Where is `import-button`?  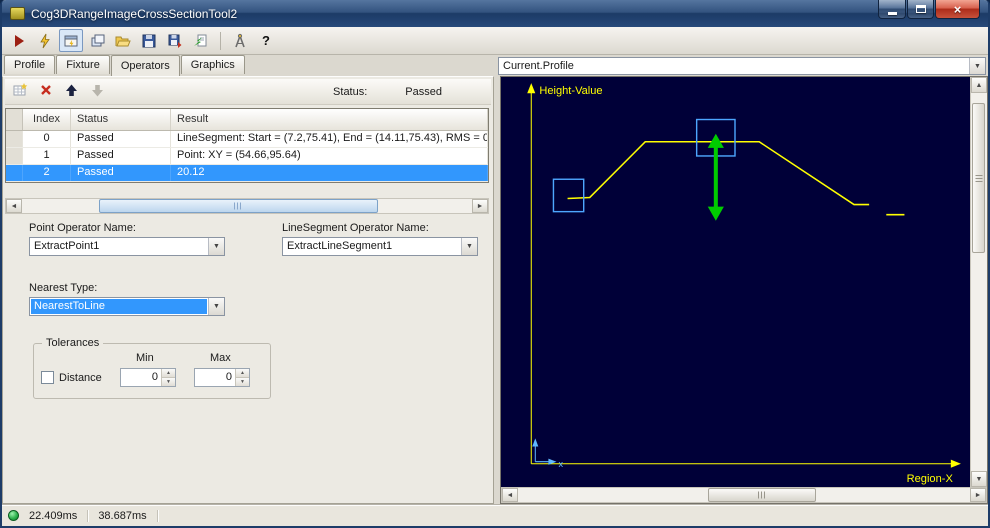 import-button is located at coordinates (201, 40).